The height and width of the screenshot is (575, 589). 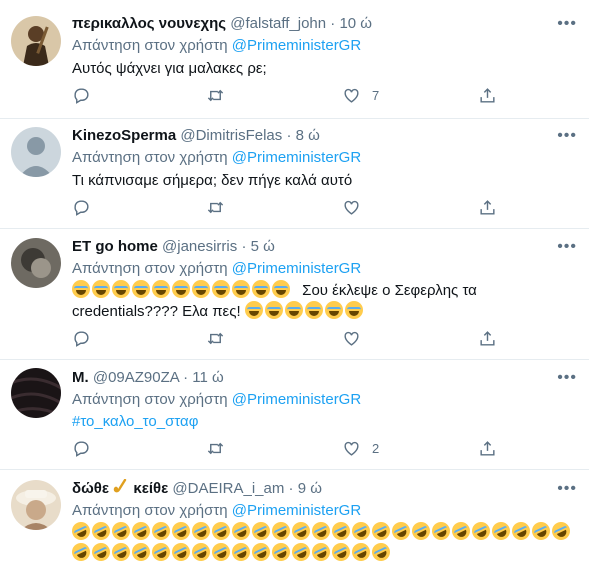 What do you see at coordinates (199, 246) in the screenshot?
I see `author-handle: @janesirris` at bounding box center [199, 246].